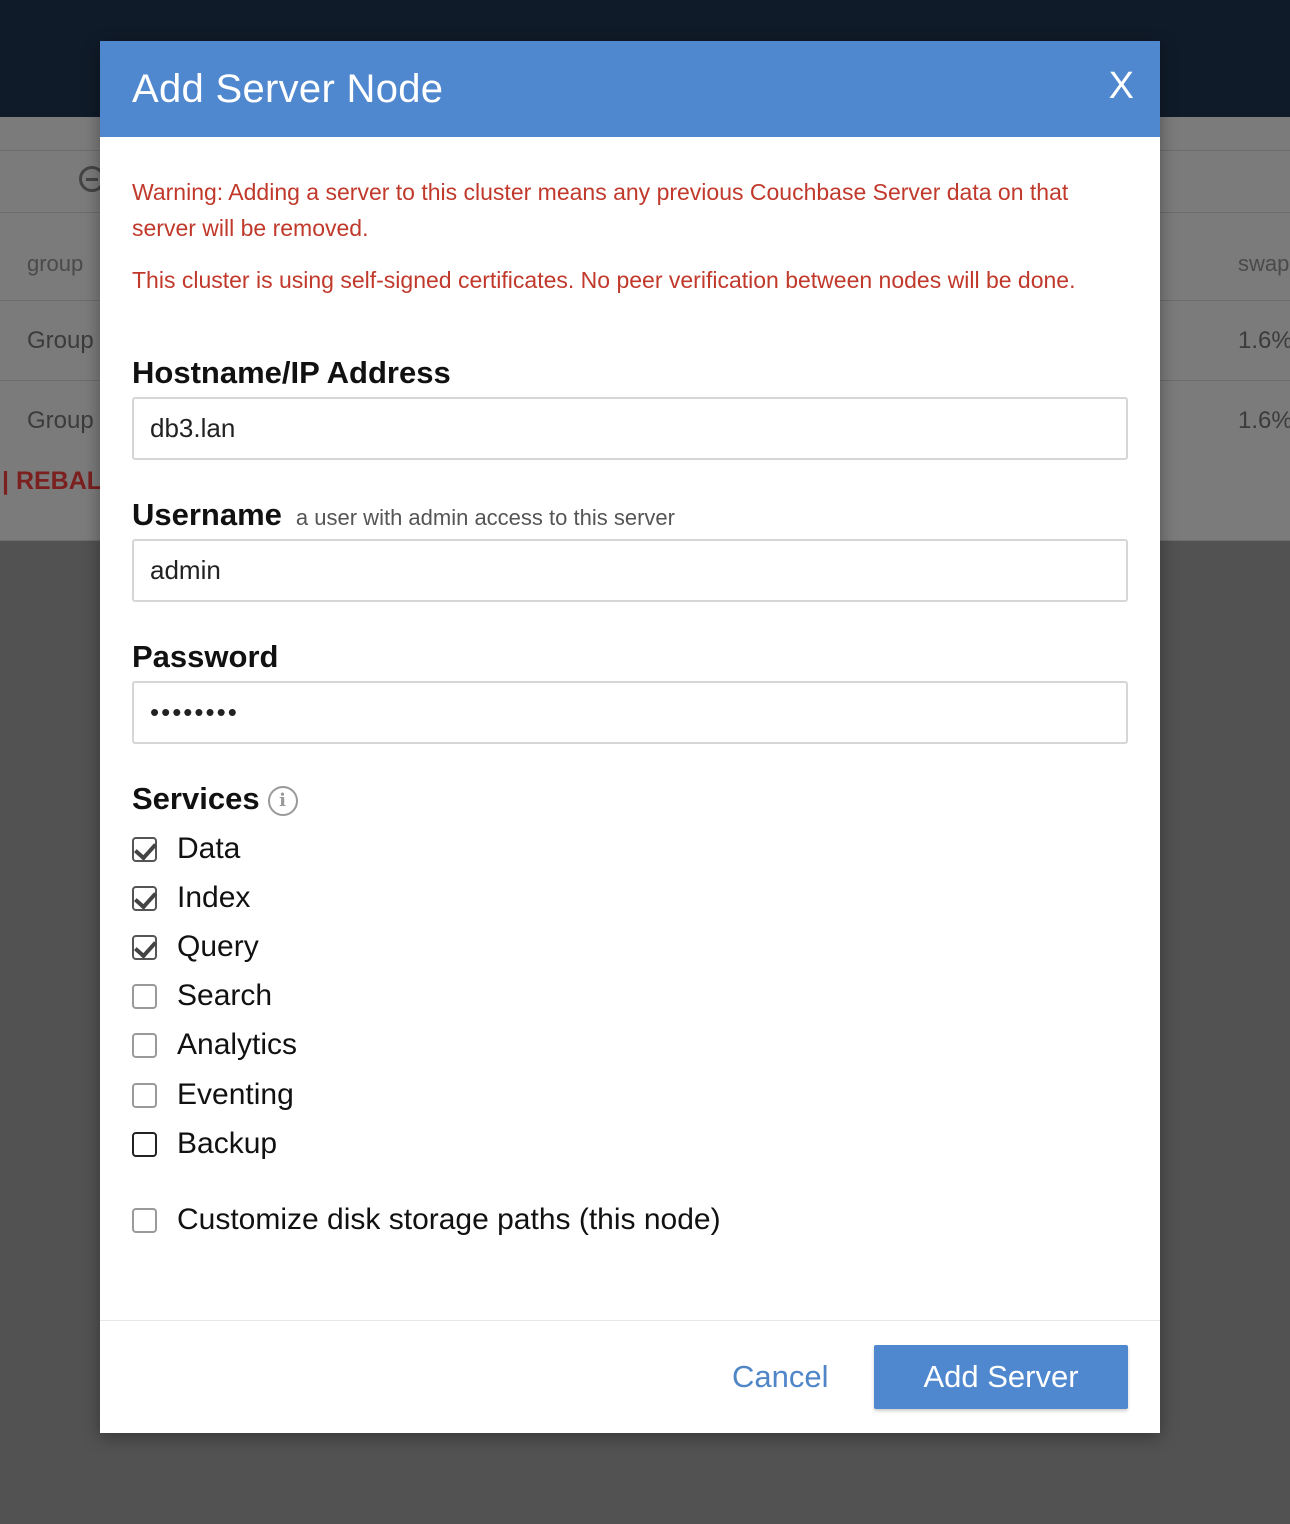 Image resolution: width=1290 pixels, height=1524 pixels. I want to click on service-backup: Backup, so click(204, 1144).